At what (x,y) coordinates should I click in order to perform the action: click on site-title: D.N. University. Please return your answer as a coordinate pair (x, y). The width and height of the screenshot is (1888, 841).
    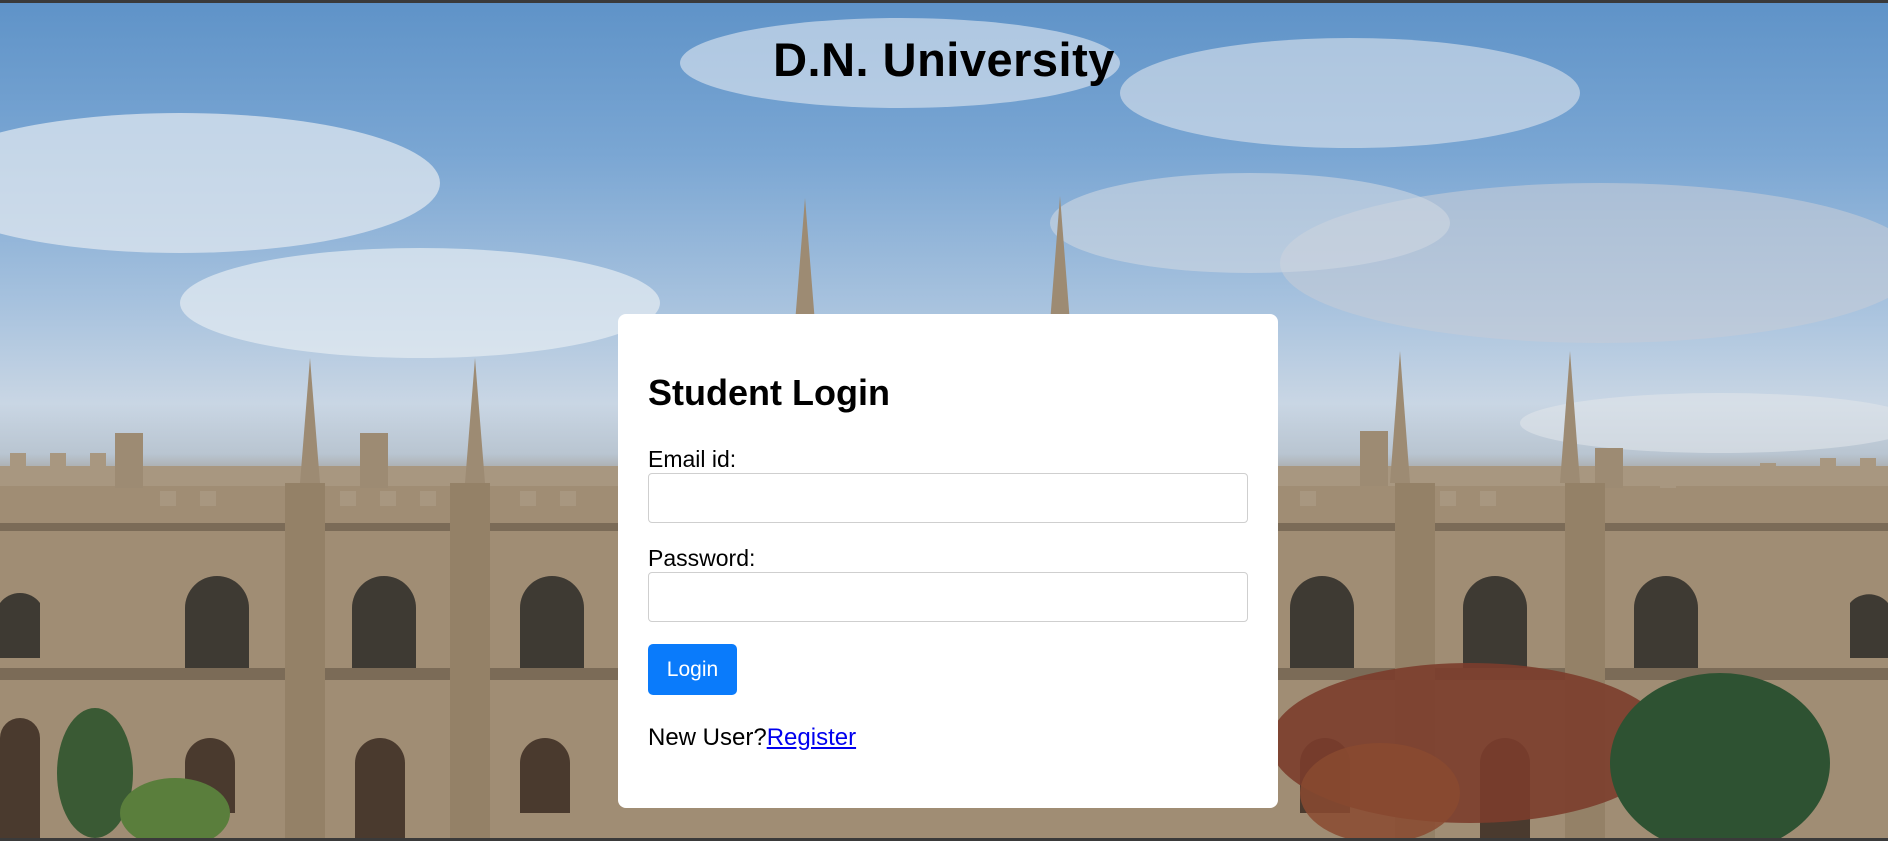
    Looking at the image, I should click on (944, 59).